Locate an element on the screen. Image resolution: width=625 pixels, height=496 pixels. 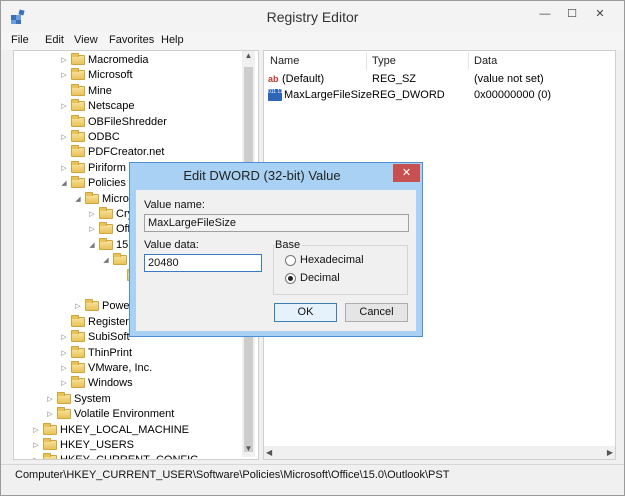
menu-help: Help is located at coordinates (172, 40).